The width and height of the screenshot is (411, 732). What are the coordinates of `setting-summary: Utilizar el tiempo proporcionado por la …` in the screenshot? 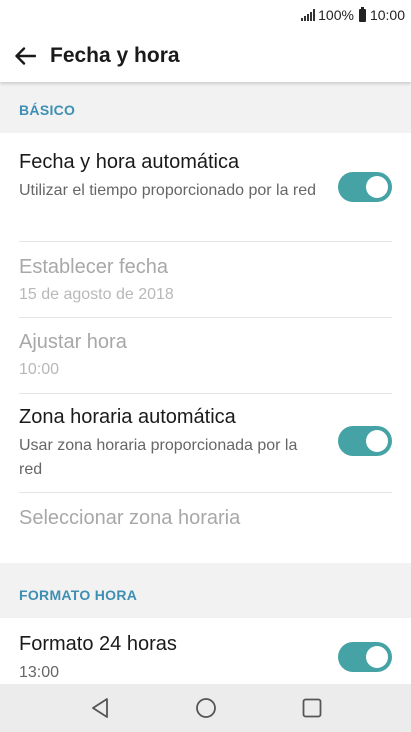 It's located at (168, 190).